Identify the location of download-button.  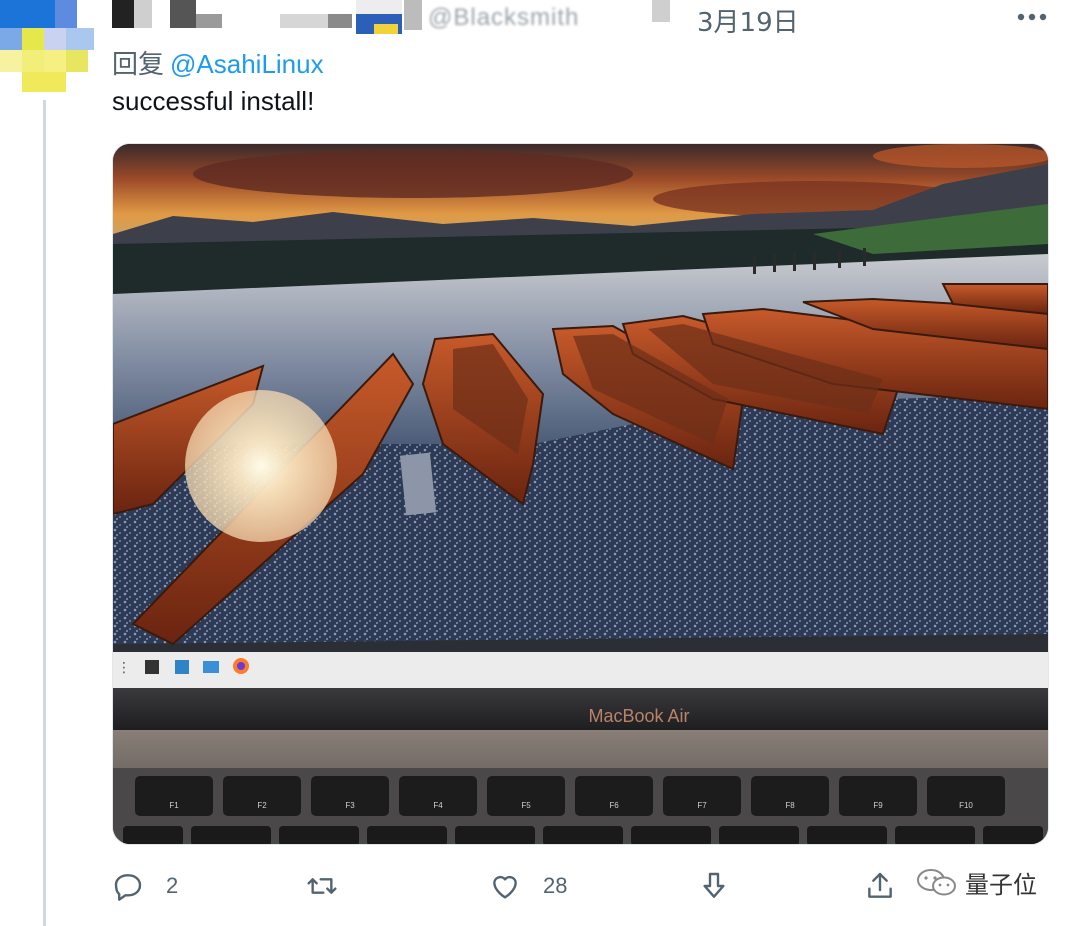
(714, 886).